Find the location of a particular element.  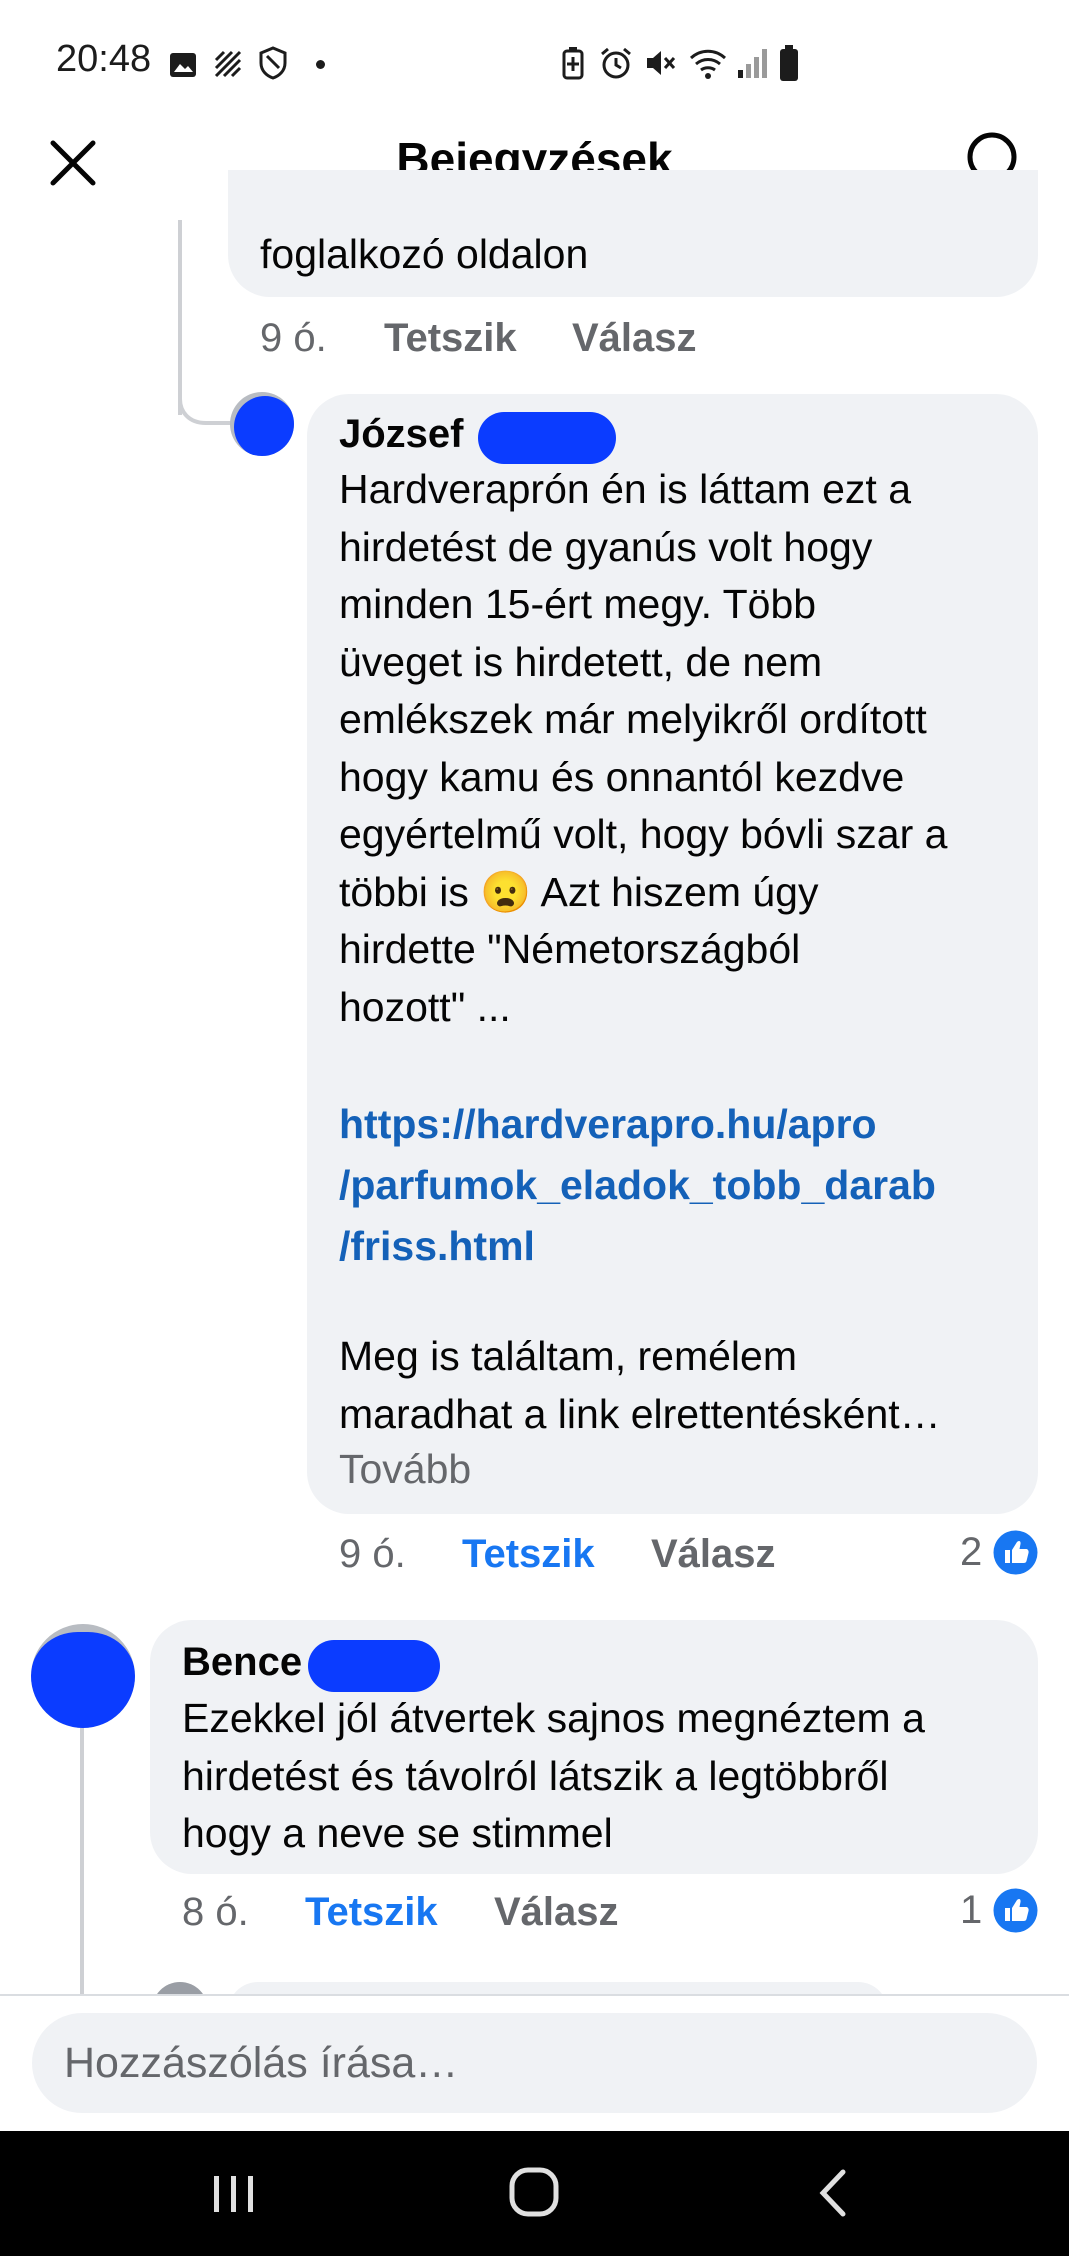

back-icon is located at coordinates (833, 2193).